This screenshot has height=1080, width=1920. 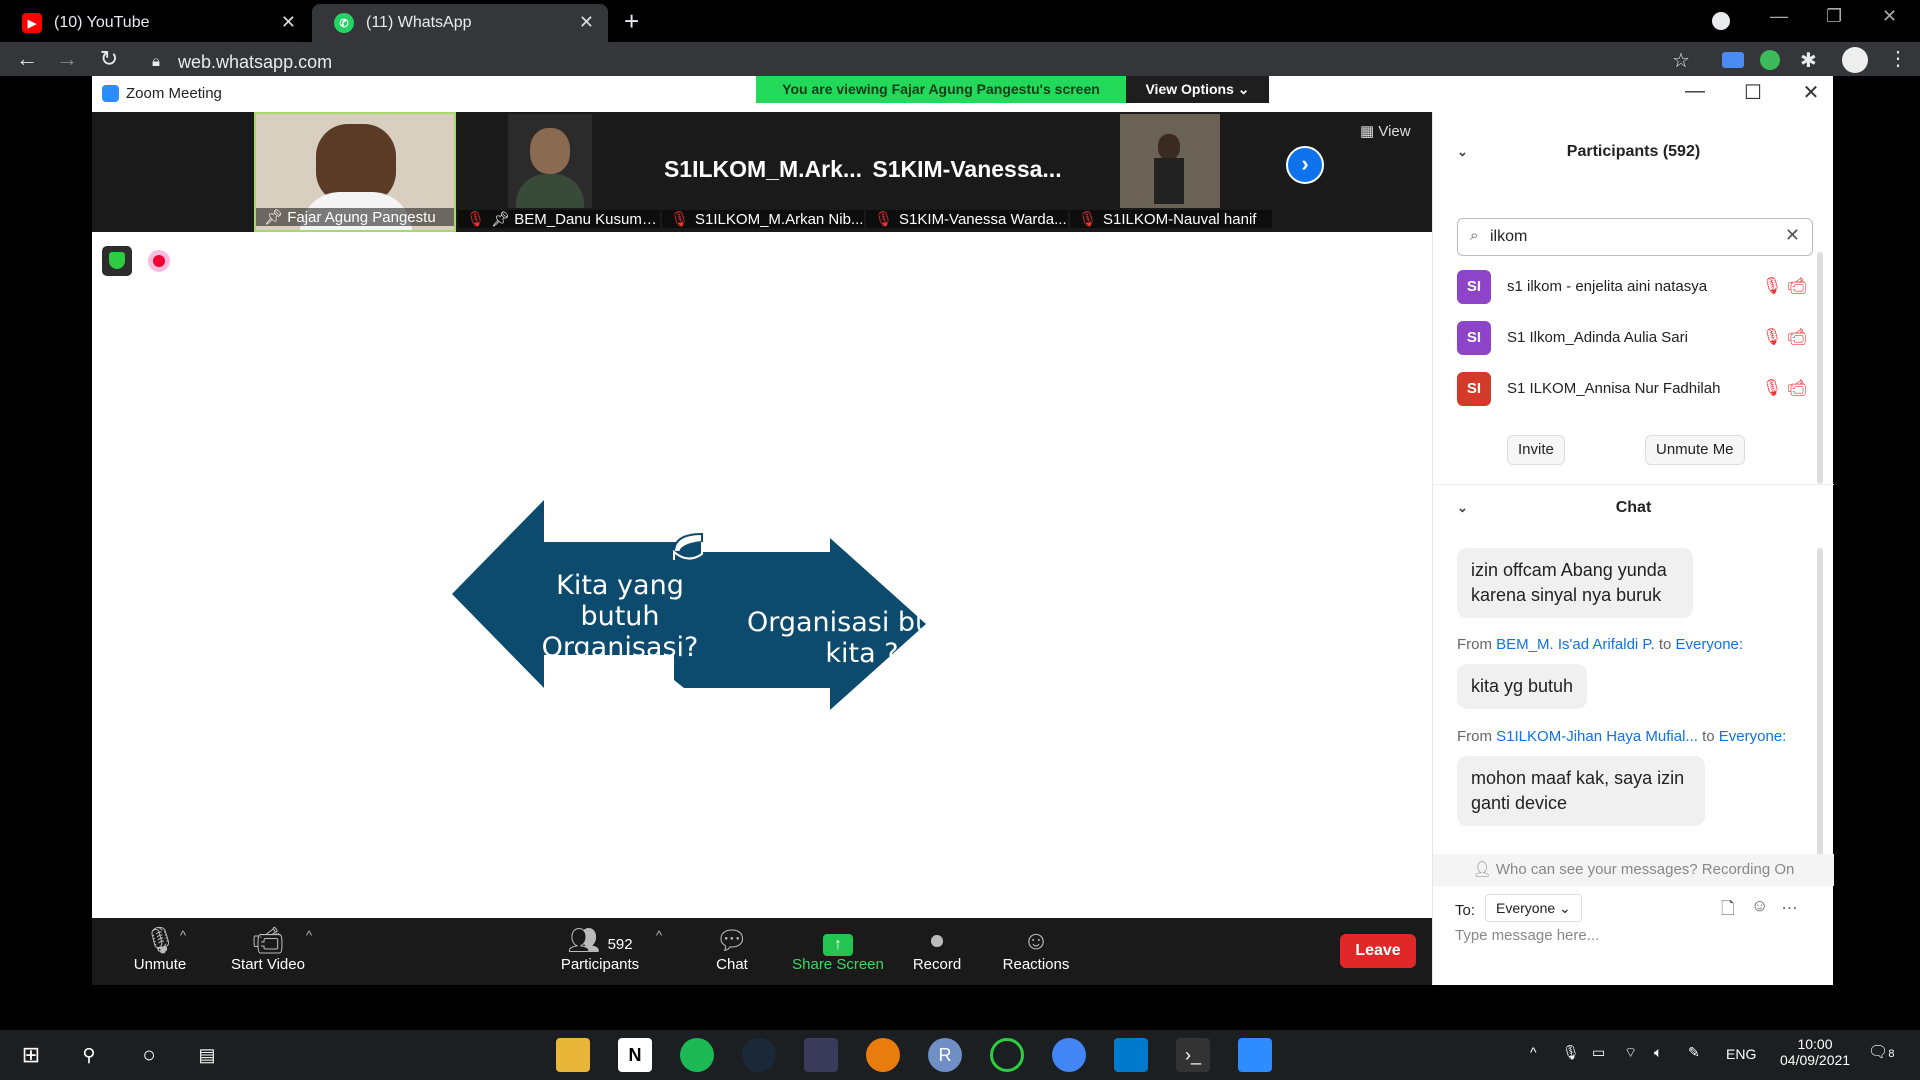 I want to click on zoom-app-icon, so click(x=1255, y=1055).